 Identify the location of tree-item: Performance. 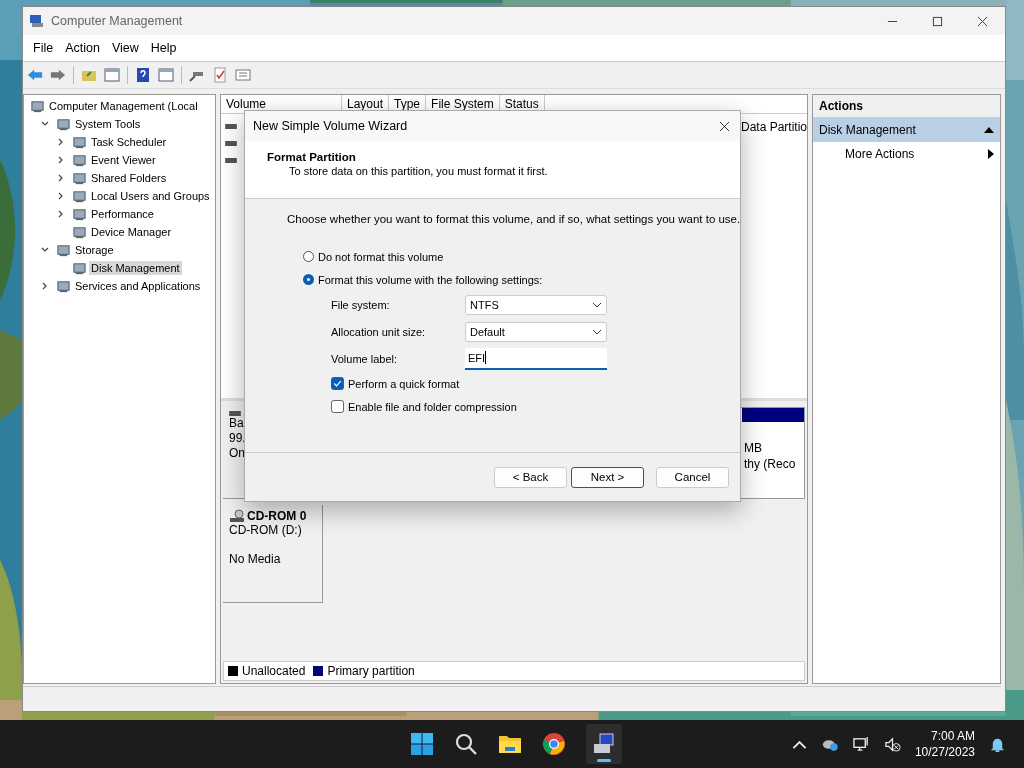
(122, 214).